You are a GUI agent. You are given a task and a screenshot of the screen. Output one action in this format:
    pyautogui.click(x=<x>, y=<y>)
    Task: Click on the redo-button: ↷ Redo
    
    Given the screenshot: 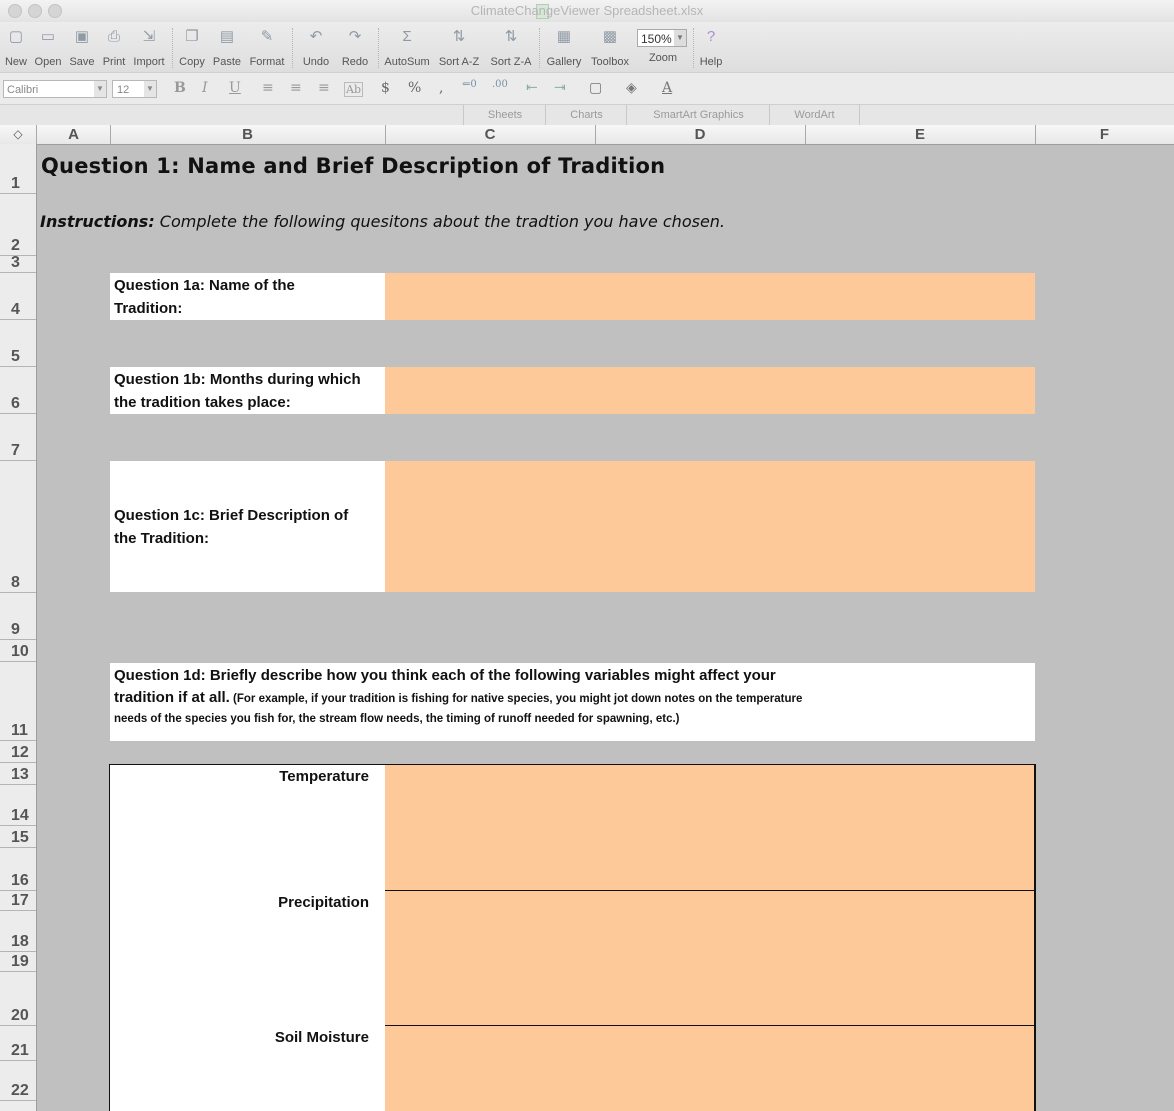 What is the action you would take?
    pyautogui.click(x=355, y=47)
    